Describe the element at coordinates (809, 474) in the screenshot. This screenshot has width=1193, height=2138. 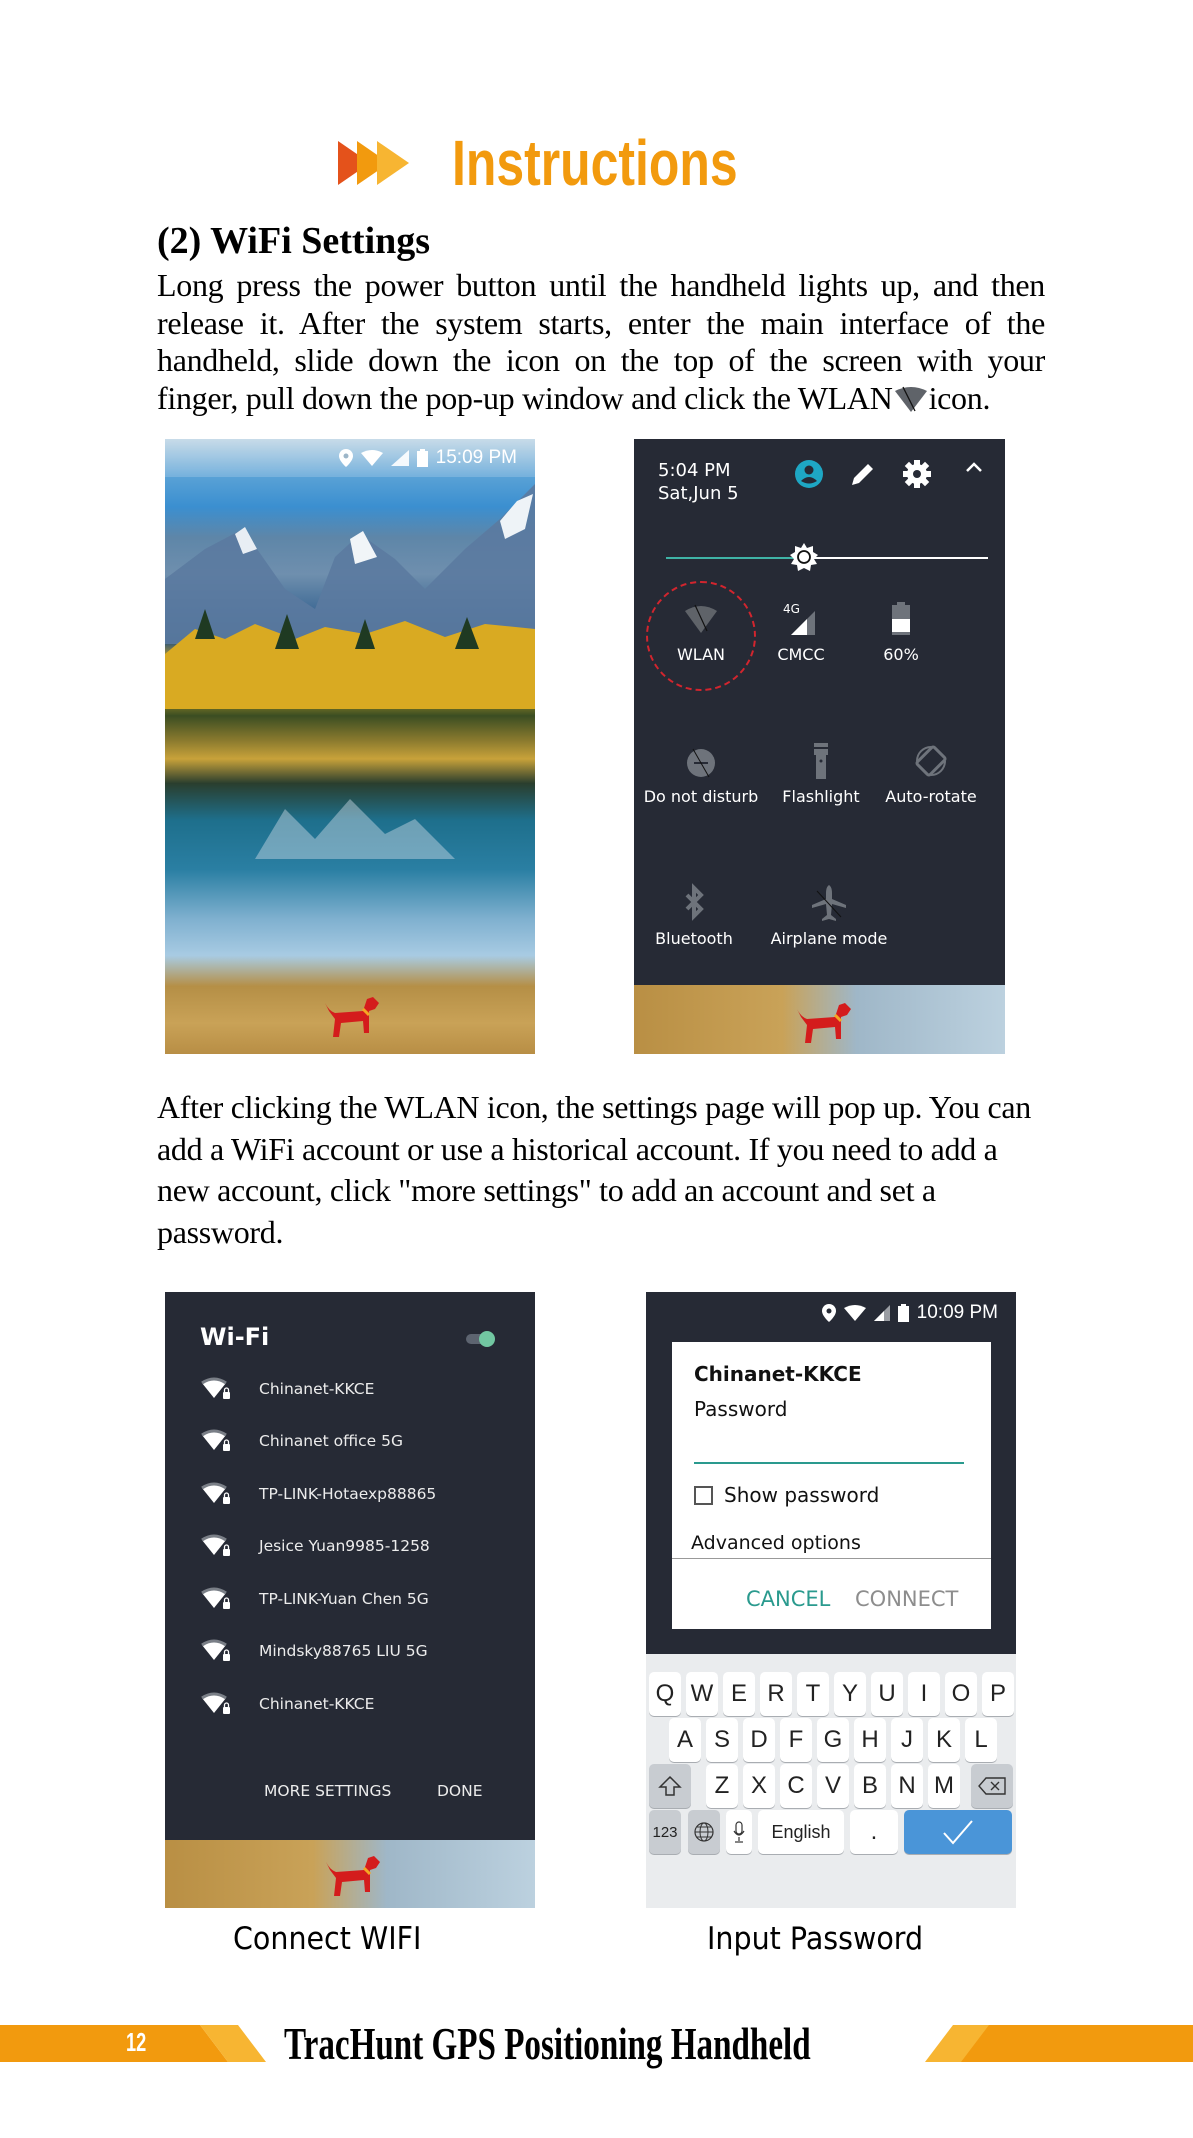
I see `user-icon` at that location.